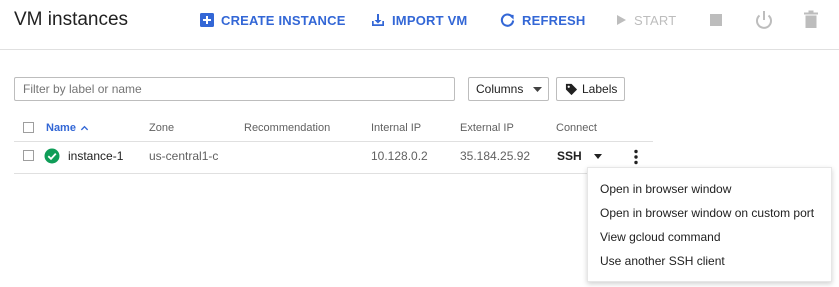 This screenshot has height=287, width=839. I want to click on instance-internal-ip: 10.128.0.2, so click(399, 156).